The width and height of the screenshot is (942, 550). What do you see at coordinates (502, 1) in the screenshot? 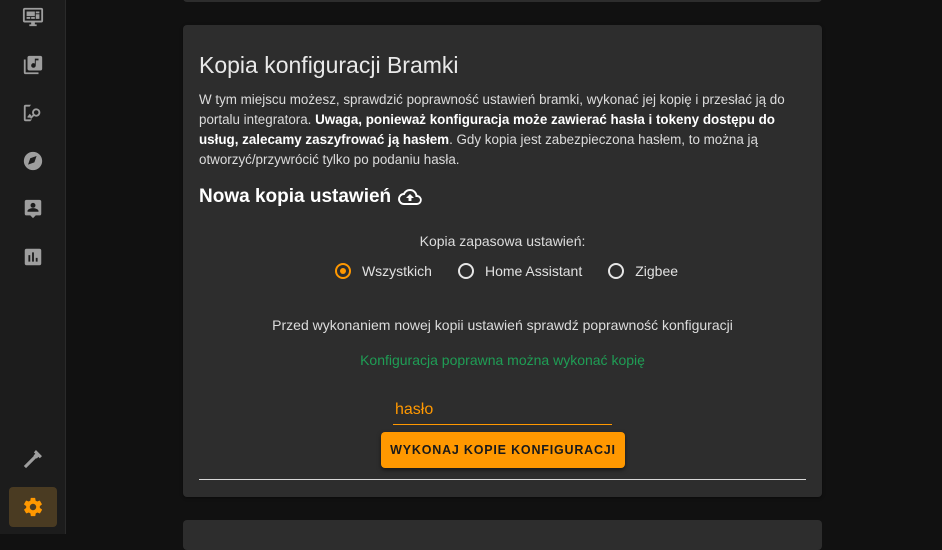
I see `previous-card` at bounding box center [502, 1].